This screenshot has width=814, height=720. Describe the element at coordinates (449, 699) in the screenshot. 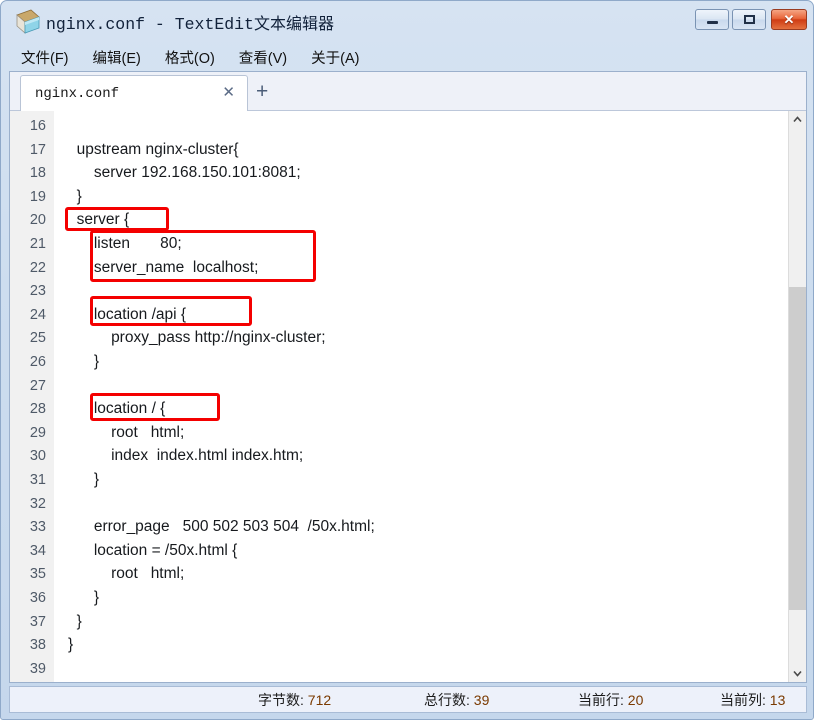

I see `status-total-lines-label: 总行数:` at that location.